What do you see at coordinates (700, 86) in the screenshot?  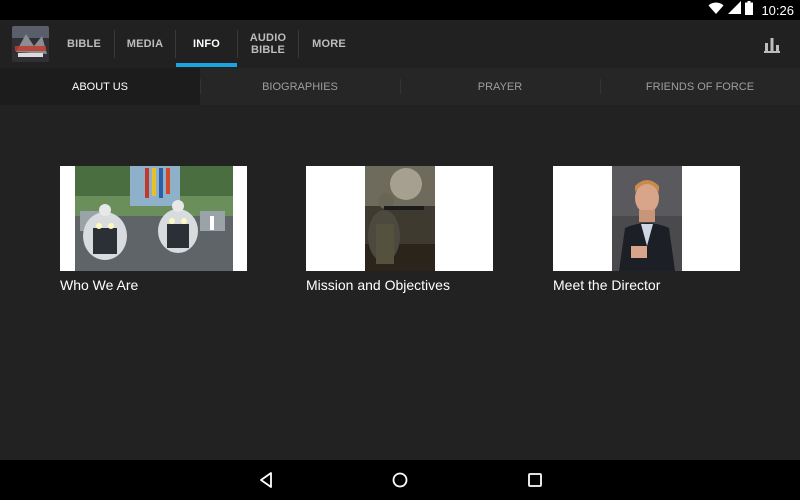 I see `sub-tab-friends-of-force: FRIENDS OF FORCE` at bounding box center [700, 86].